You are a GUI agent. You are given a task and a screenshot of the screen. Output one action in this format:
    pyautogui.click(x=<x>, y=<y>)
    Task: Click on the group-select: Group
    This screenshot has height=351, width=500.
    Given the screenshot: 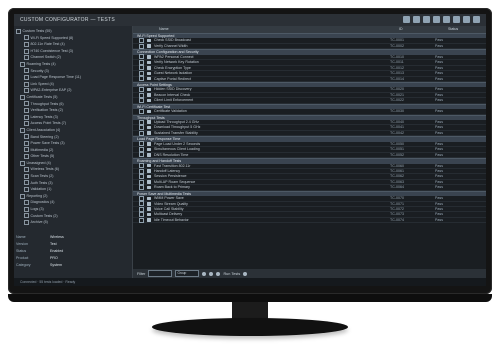 What is the action you would take?
    pyautogui.click(x=187, y=273)
    